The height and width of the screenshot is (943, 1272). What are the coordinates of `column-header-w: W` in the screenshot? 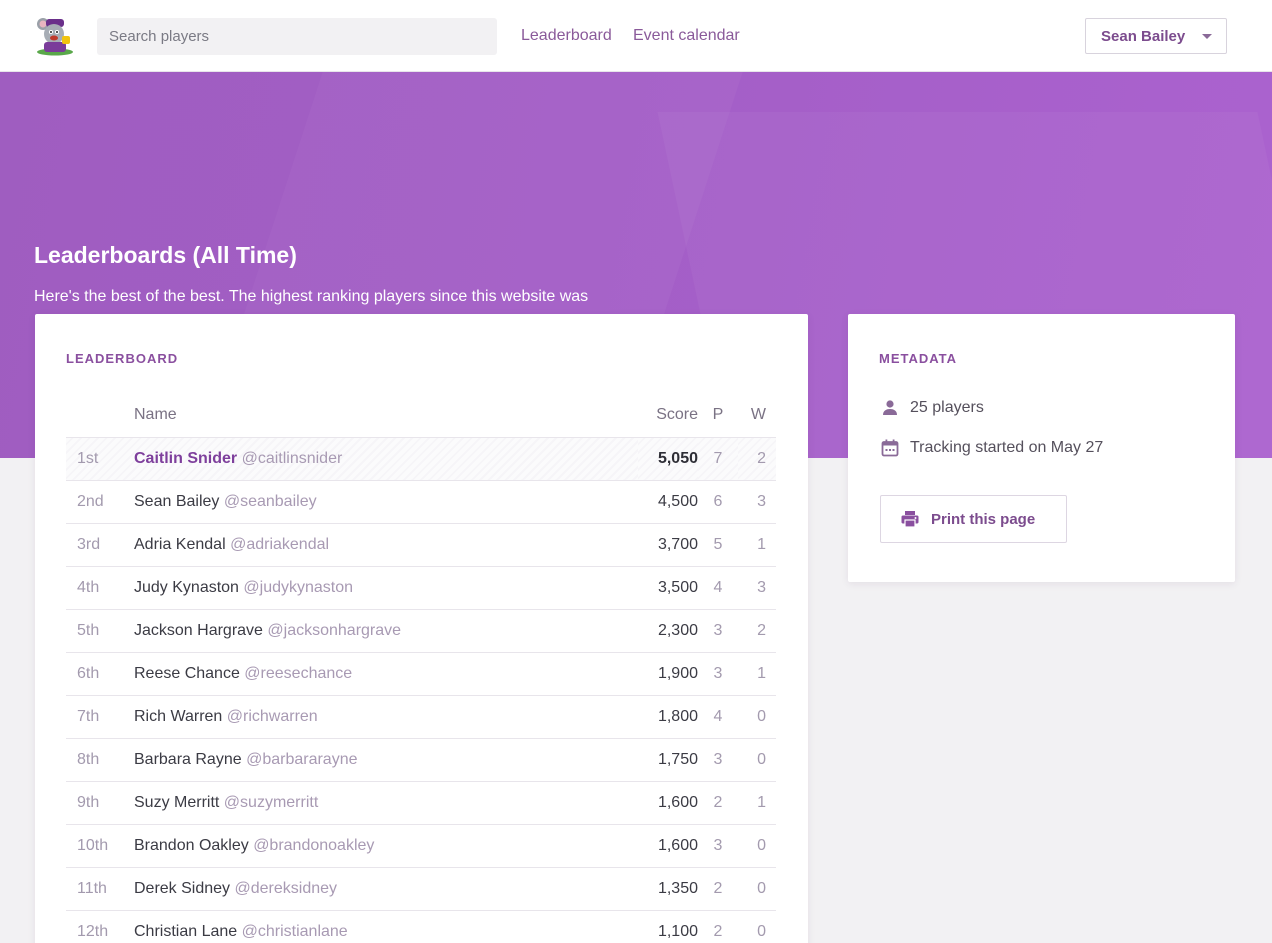 It's located at (757, 416).